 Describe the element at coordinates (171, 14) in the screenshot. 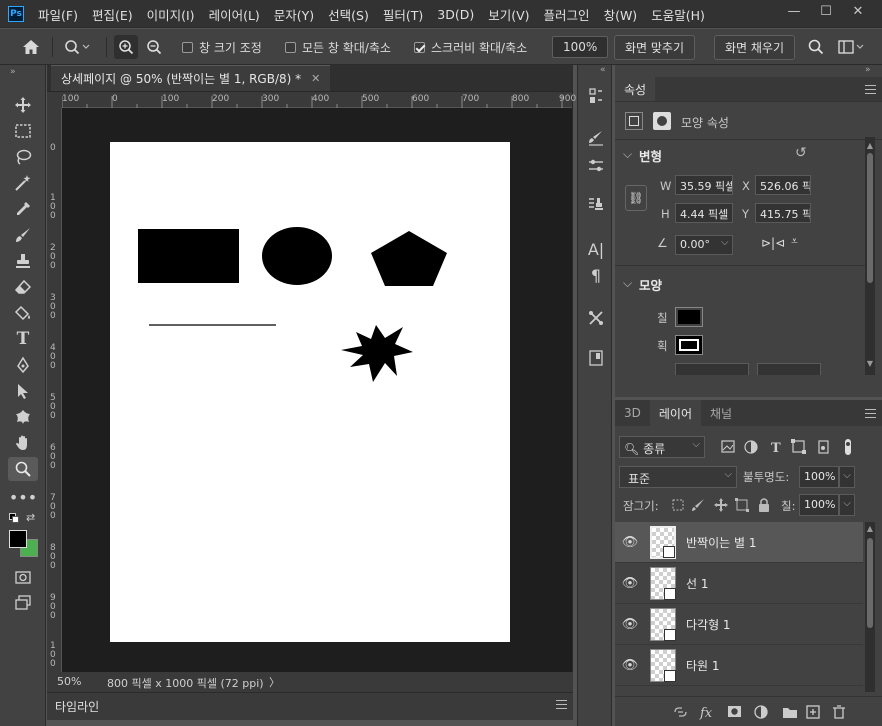

I see `menu-image: 이미지(I)` at that location.